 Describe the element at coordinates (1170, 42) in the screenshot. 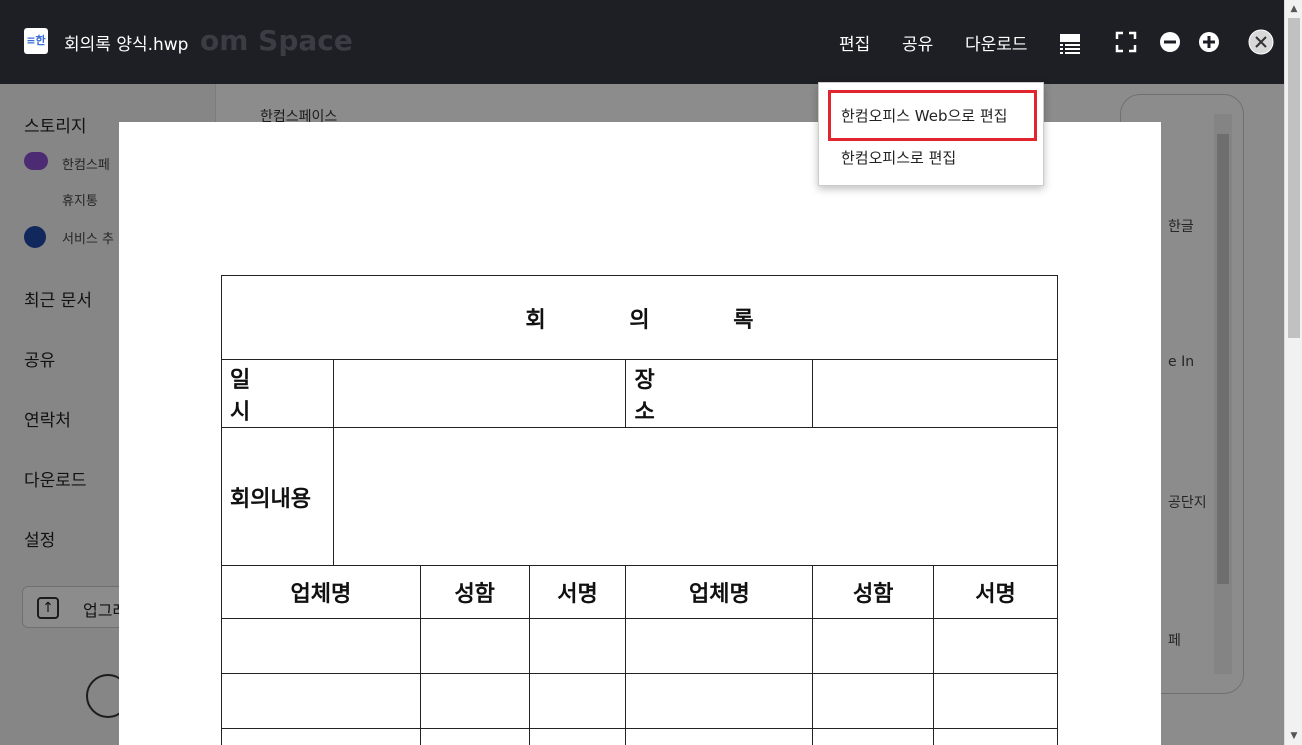

I see `zoom-out-icon` at that location.